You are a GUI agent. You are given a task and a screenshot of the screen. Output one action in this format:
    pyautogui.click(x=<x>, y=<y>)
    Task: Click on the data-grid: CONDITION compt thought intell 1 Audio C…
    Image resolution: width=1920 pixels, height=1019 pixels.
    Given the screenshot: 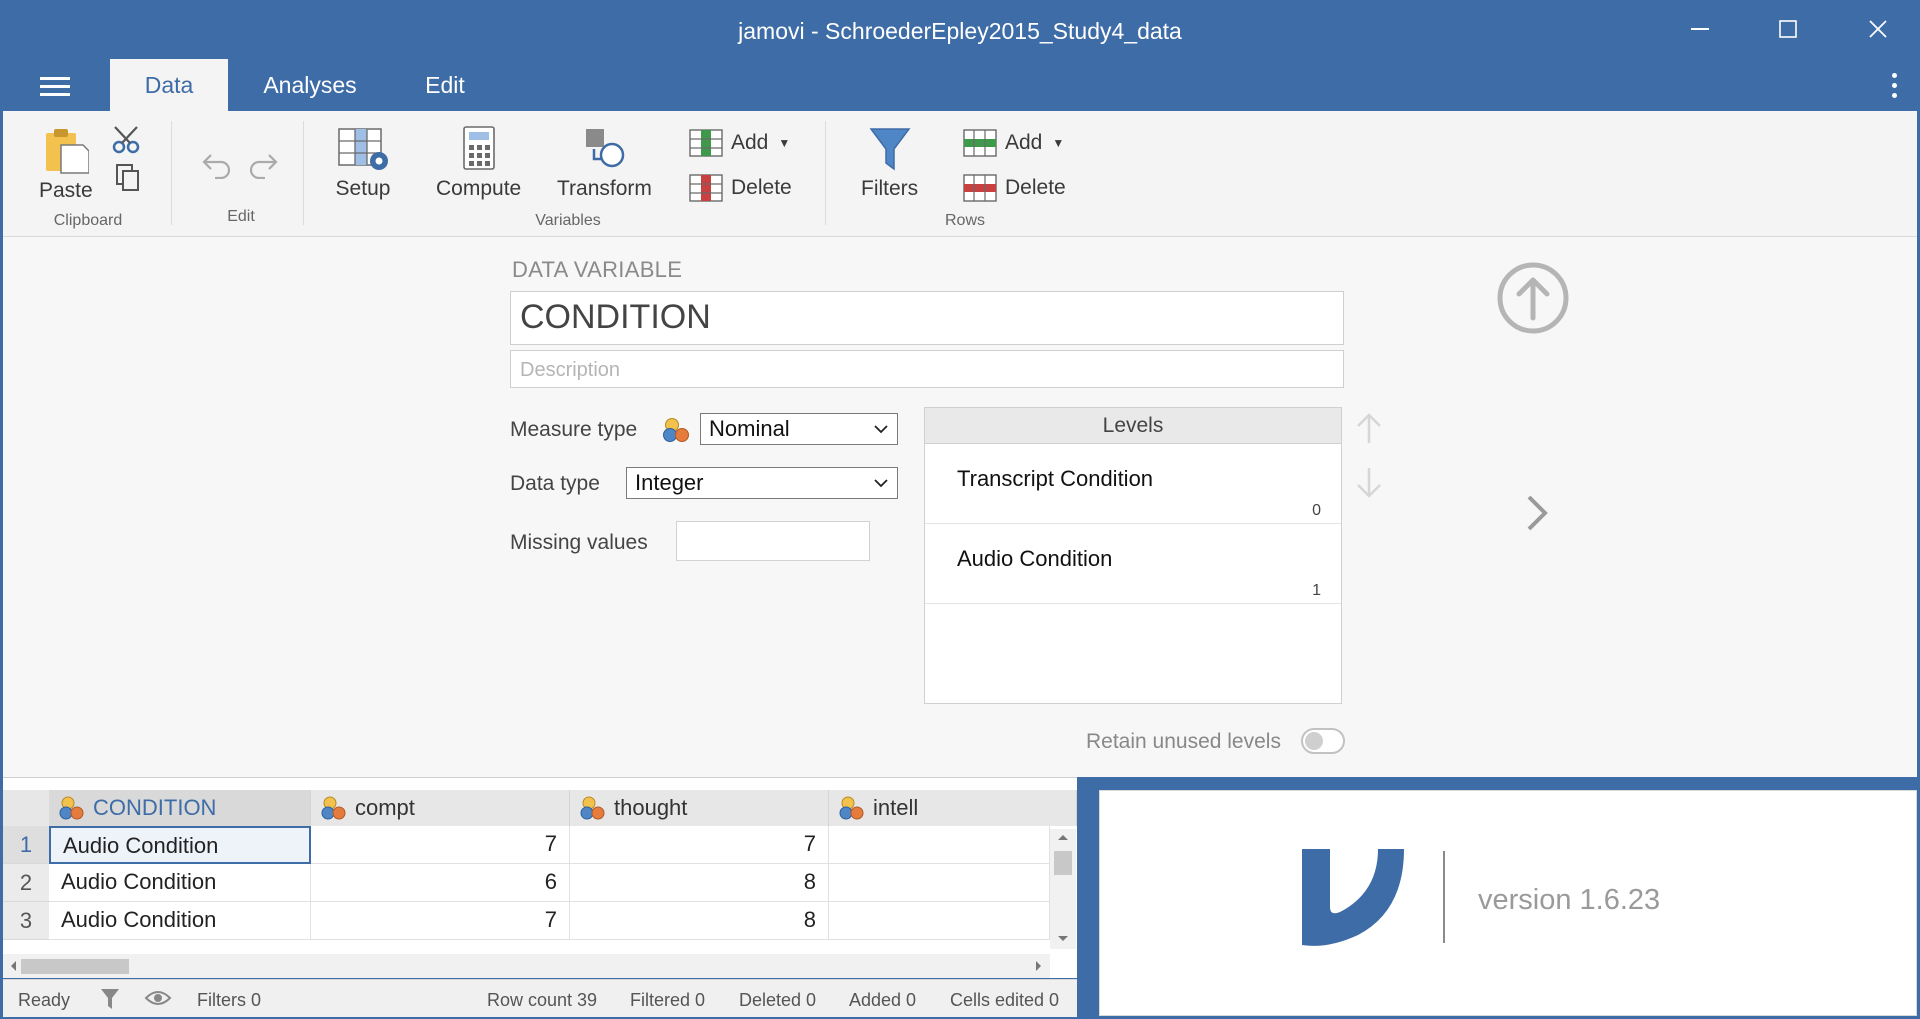 What is the action you would take?
    pyautogui.click(x=540, y=877)
    